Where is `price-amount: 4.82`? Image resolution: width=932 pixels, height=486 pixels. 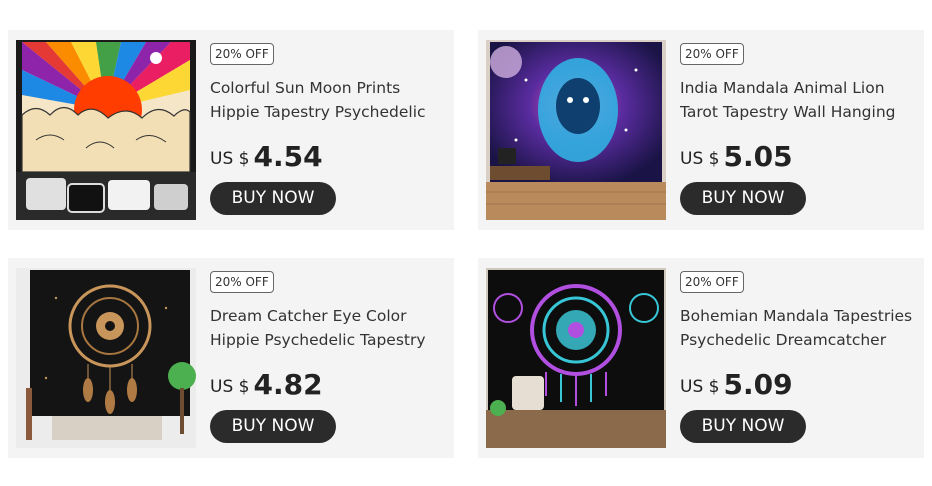 price-amount: 4.82 is located at coordinates (288, 384).